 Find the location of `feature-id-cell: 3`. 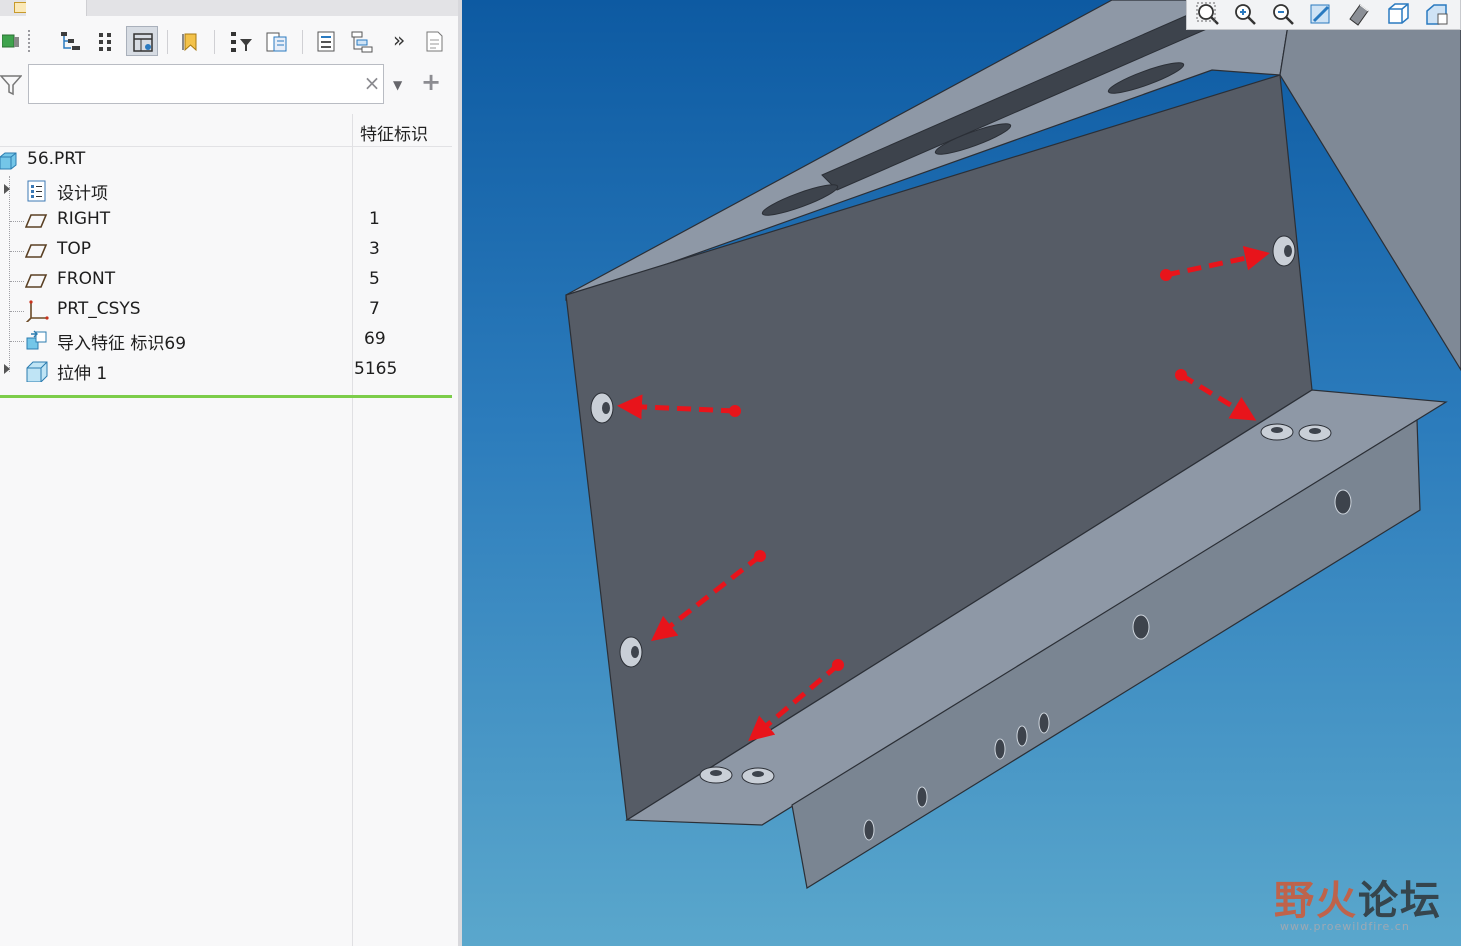

feature-id-cell: 3 is located at coordinates (374, 249).